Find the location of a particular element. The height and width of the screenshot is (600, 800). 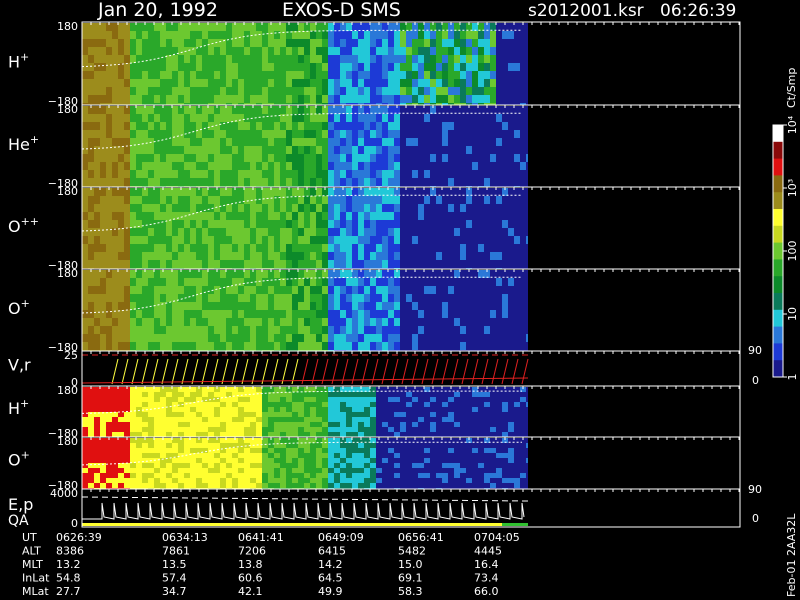

panel-4: V,r 250 is located at coordinates (374, 369).